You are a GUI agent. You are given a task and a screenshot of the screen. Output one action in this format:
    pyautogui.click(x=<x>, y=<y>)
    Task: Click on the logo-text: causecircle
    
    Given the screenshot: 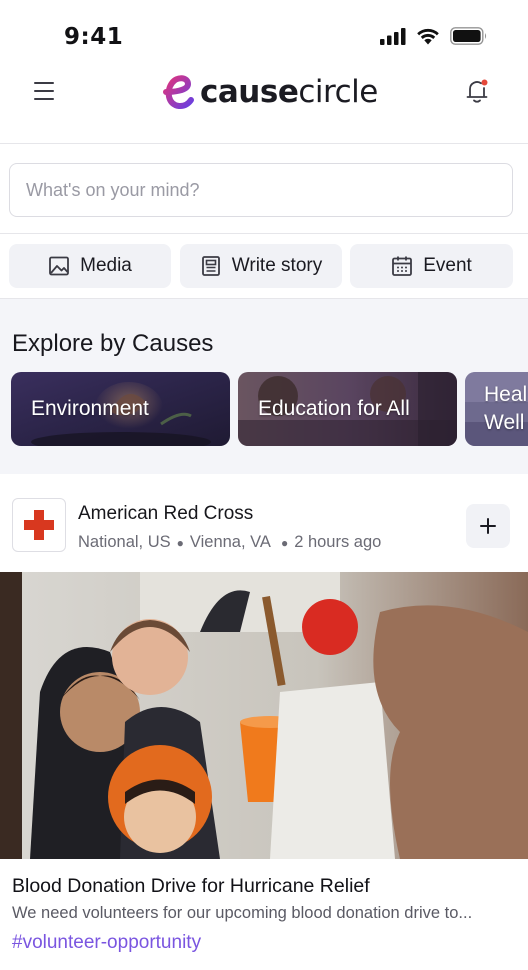 What is the action you would take?
    pyautogui.click(x=289, y=92)
    